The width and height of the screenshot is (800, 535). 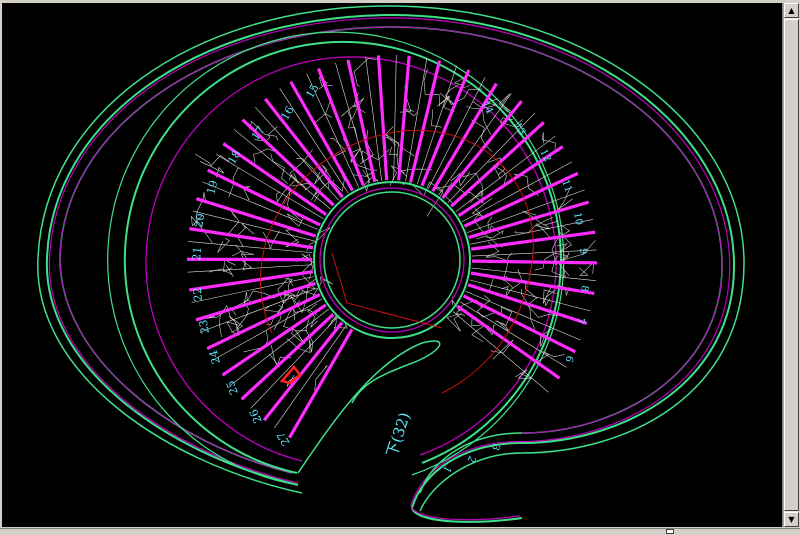 I want to click on step-number-label: 26, so click(x=256, y=416).